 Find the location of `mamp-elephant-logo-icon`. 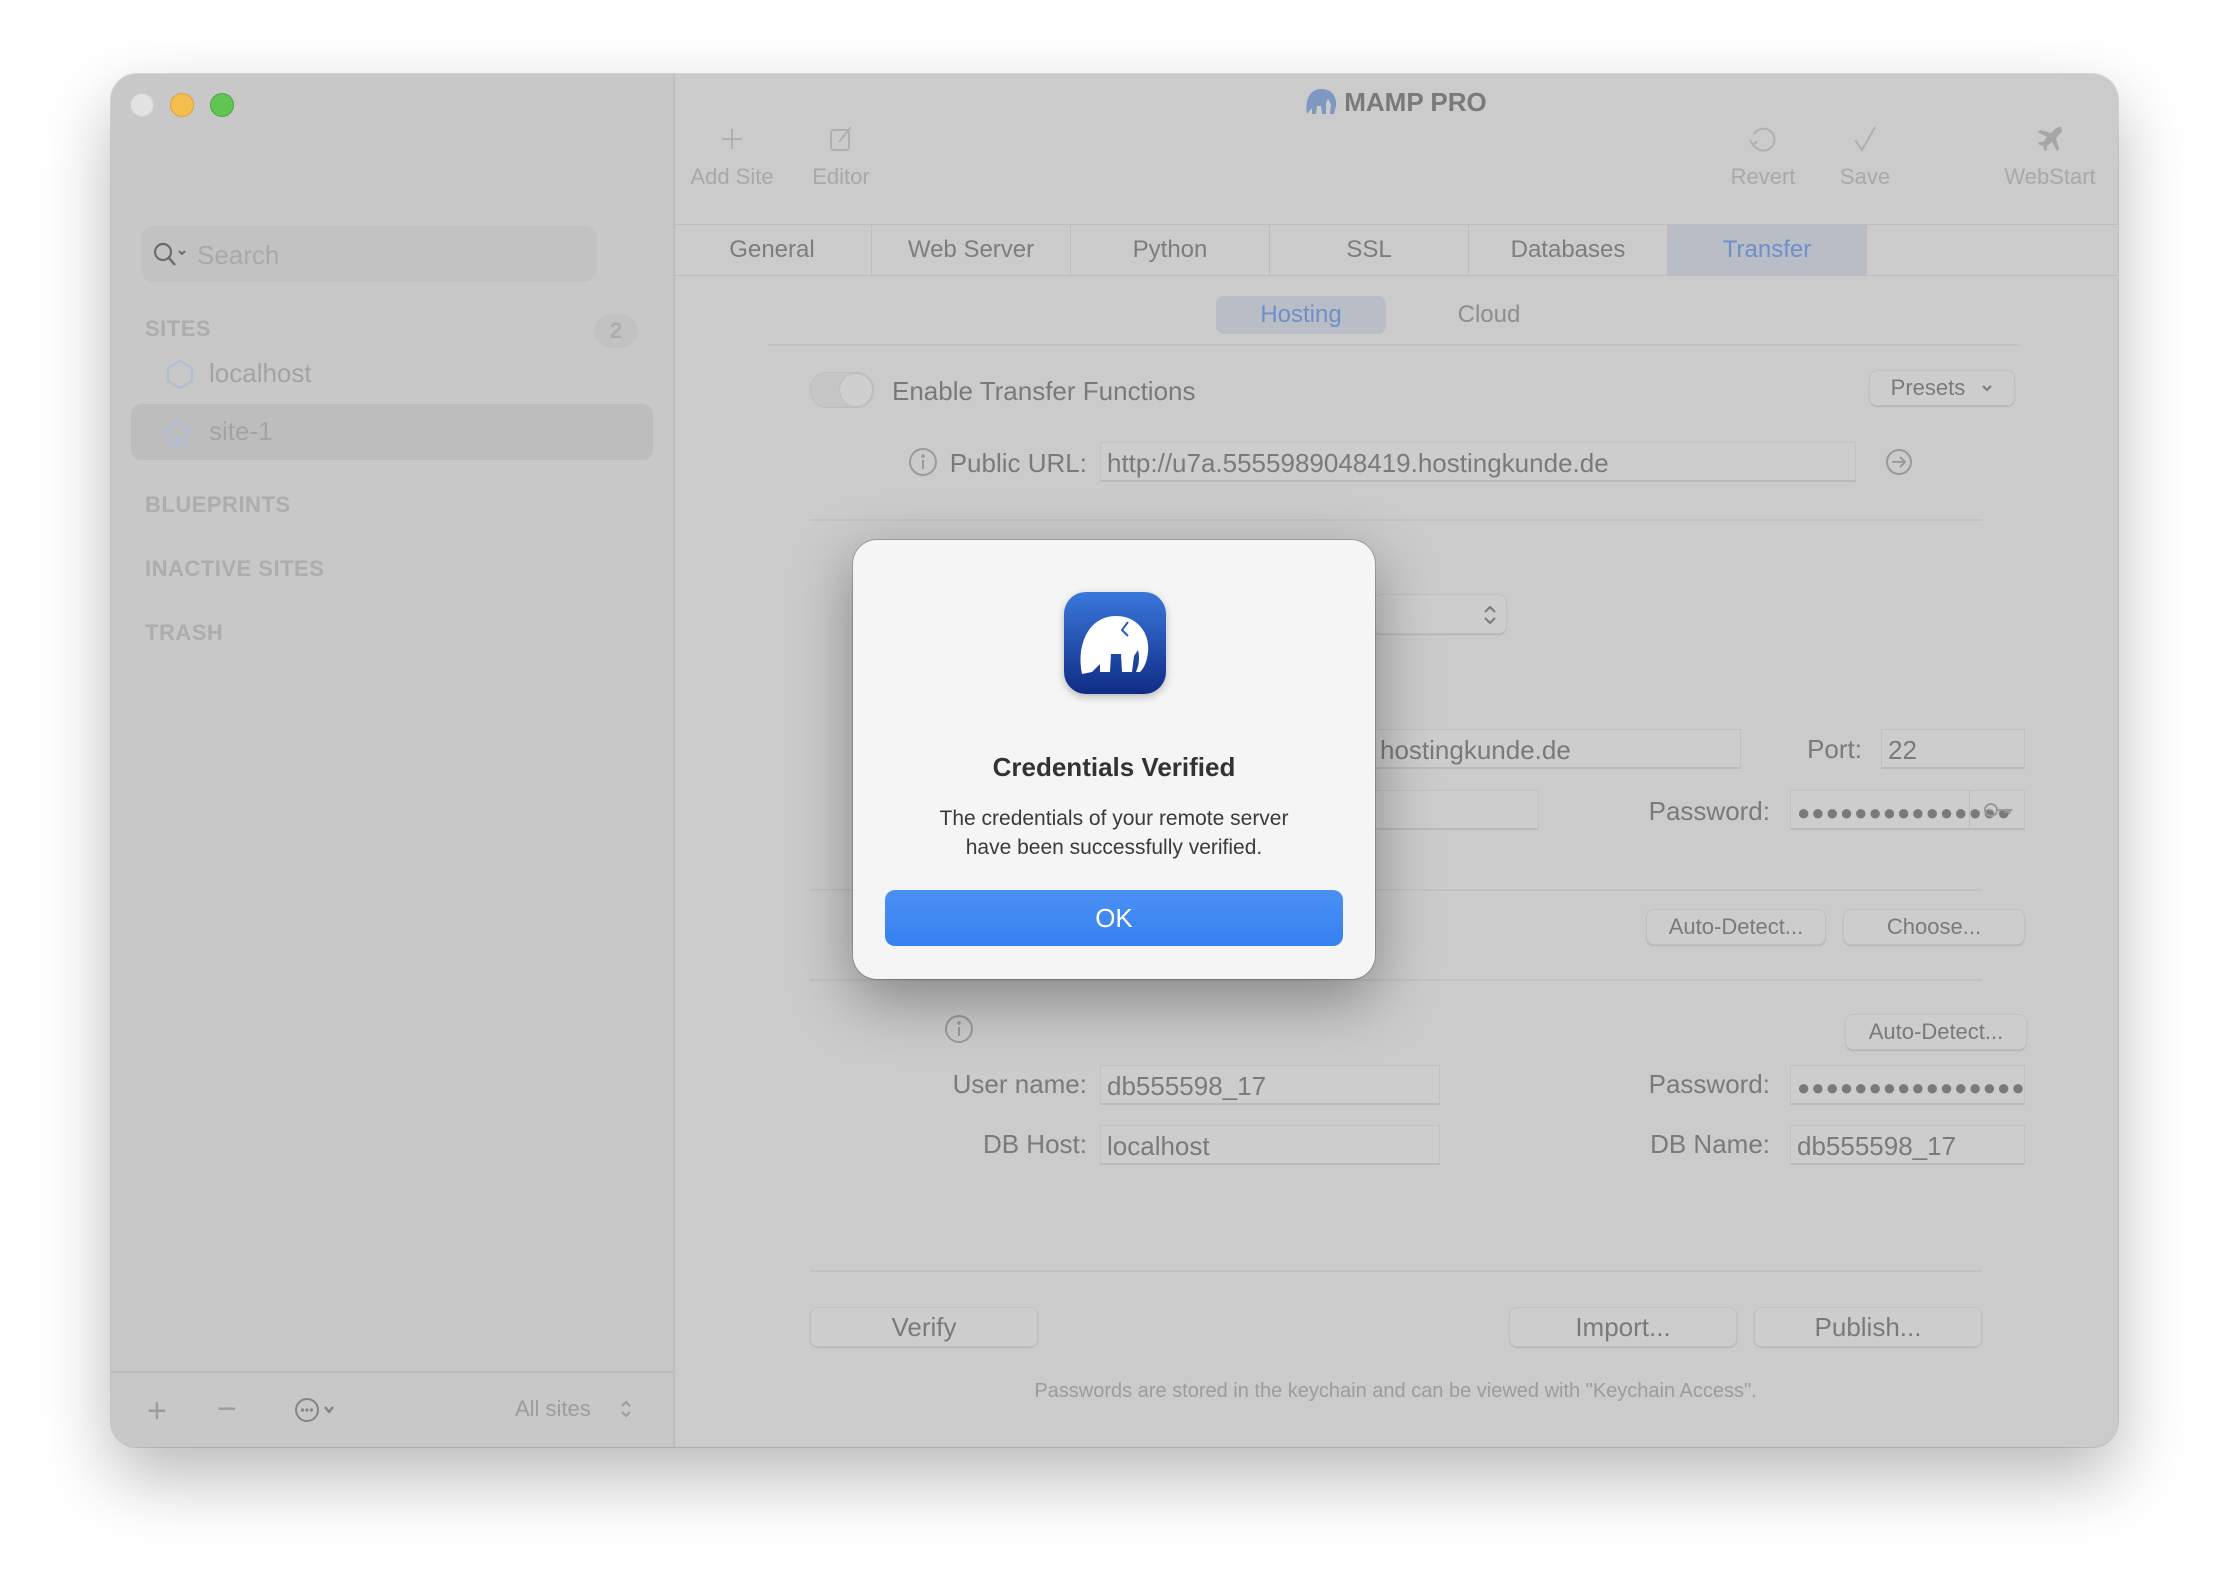

mamp-elephant-logo-icon is located at coordinates (1321, 101).